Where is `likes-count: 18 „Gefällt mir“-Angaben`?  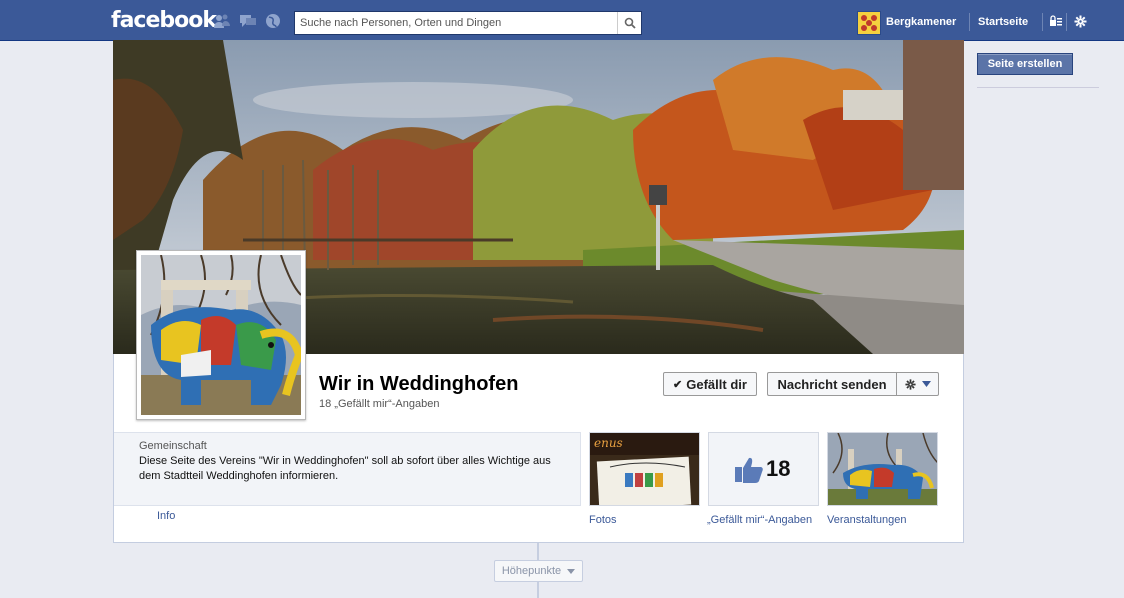 likes-count: 18 „Gefällt mir“-Angaben is located at coordinates (379, 404).